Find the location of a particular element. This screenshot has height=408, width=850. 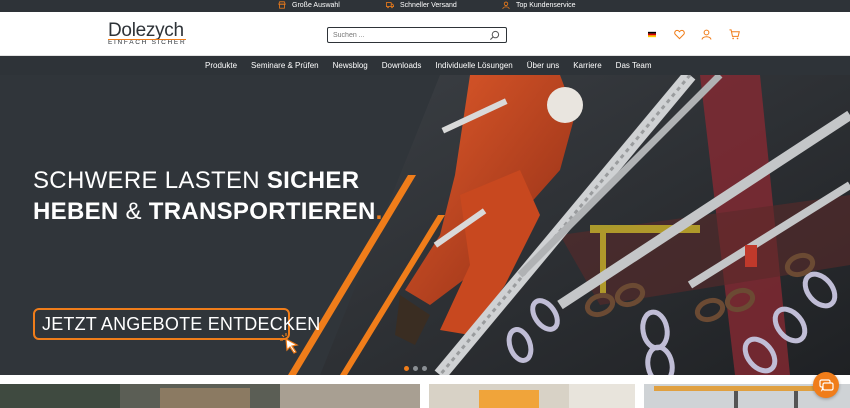

heart-icon is located at coordinates (679, 34).